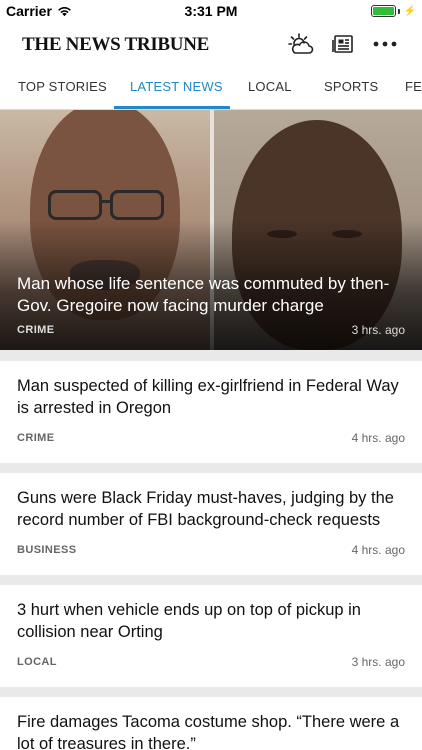 The height and width of the screenshot is (750, 422). Describe the element at coordinates (413, 87) in the screenshot. I see `tab-features: FEA` at that location.